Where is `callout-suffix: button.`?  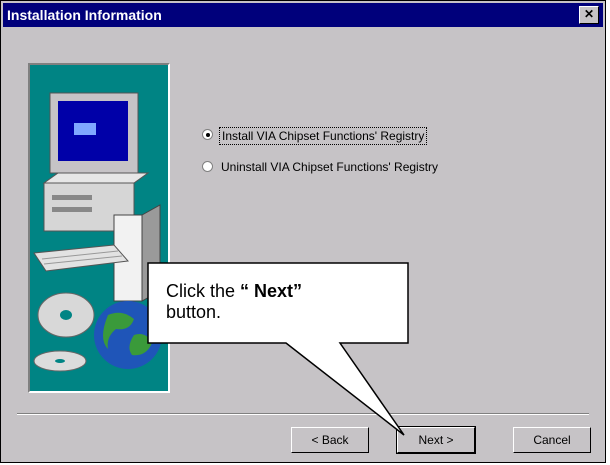
callout-suffix: button. is located at coordinates (194, 312).